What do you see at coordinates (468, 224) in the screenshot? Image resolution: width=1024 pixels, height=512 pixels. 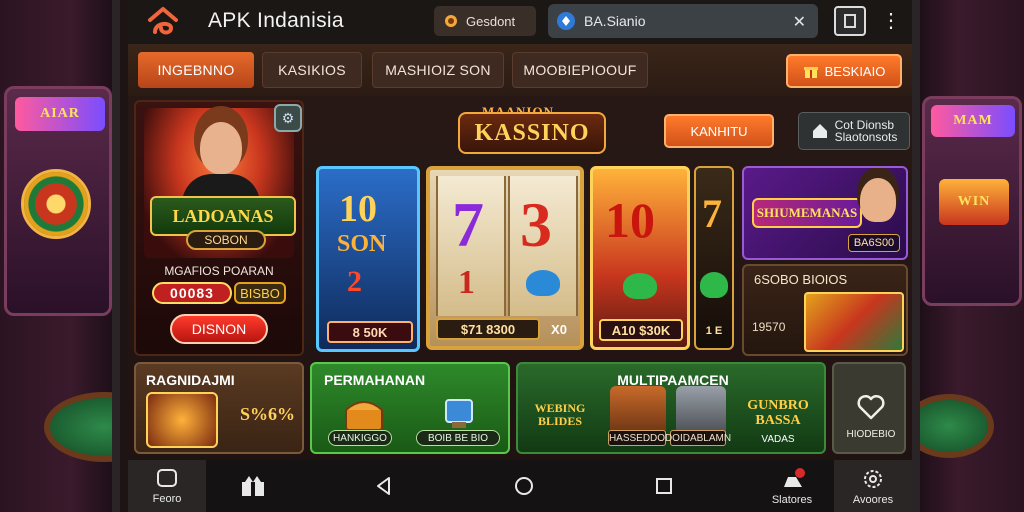 I see `main-left-top: 7` at bounding box center [468, 224].